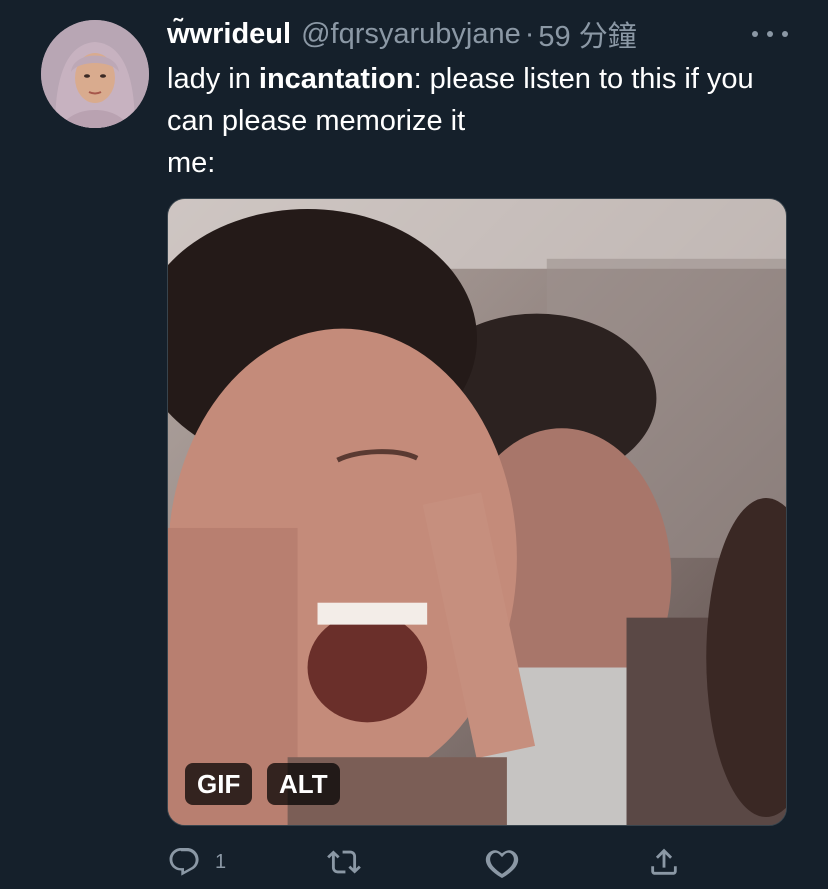 The image size is (828, 889). Describe the element at coordinates (191, 163) in the screenshot. I see `tweet-text-line: me:` at that location.